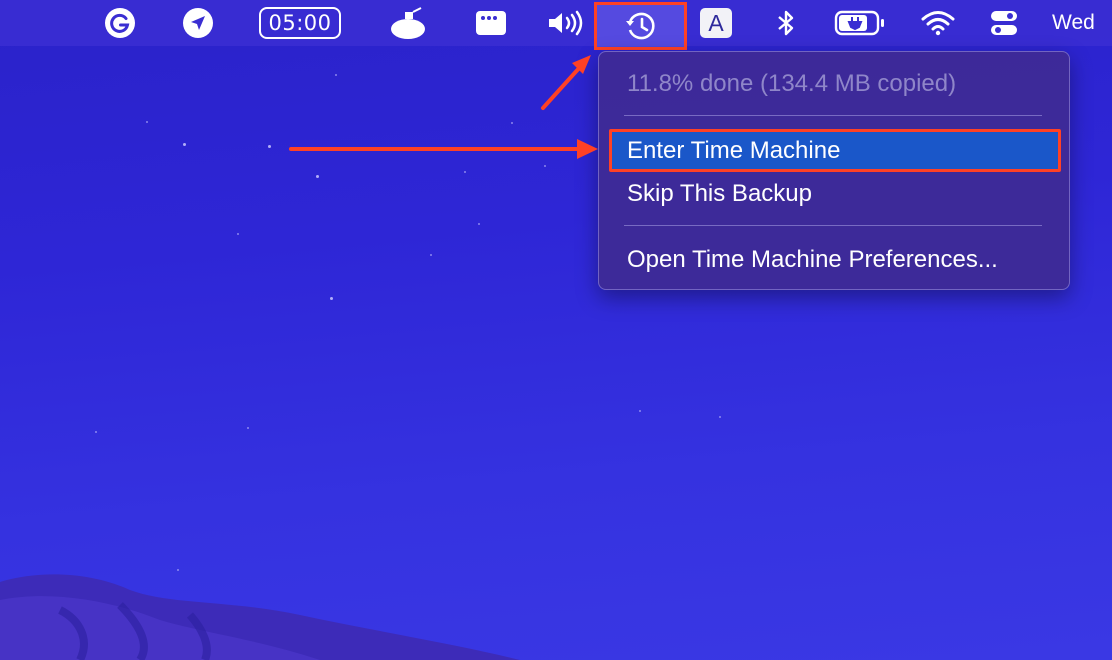 The height and width of the screenshot is (660, 1112). Describe the element at coordinates (792, 83) in the screenshot. I see `backup-status-item: 11.8% done (134.4 MB copied)` at that location.